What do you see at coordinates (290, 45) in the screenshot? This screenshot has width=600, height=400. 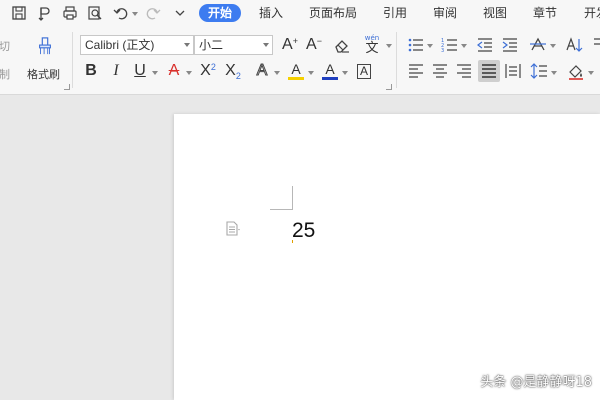 I see `grow-font-button: A +` at bounding box center [290, 45].